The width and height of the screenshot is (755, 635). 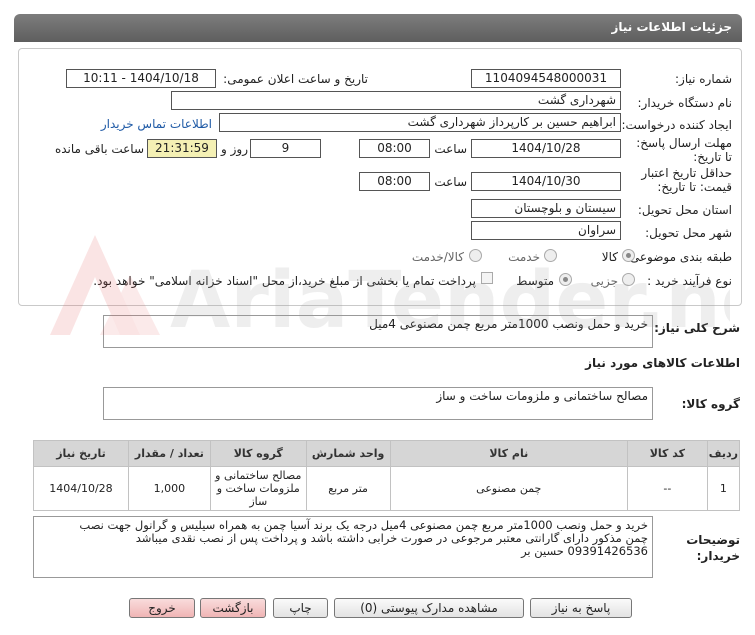 What do you see at coordinates (156, 124) in the screenshot?
I see `buyer-contact-link: اطلاعات تماس خریدار` at bounding box center [156, 124].